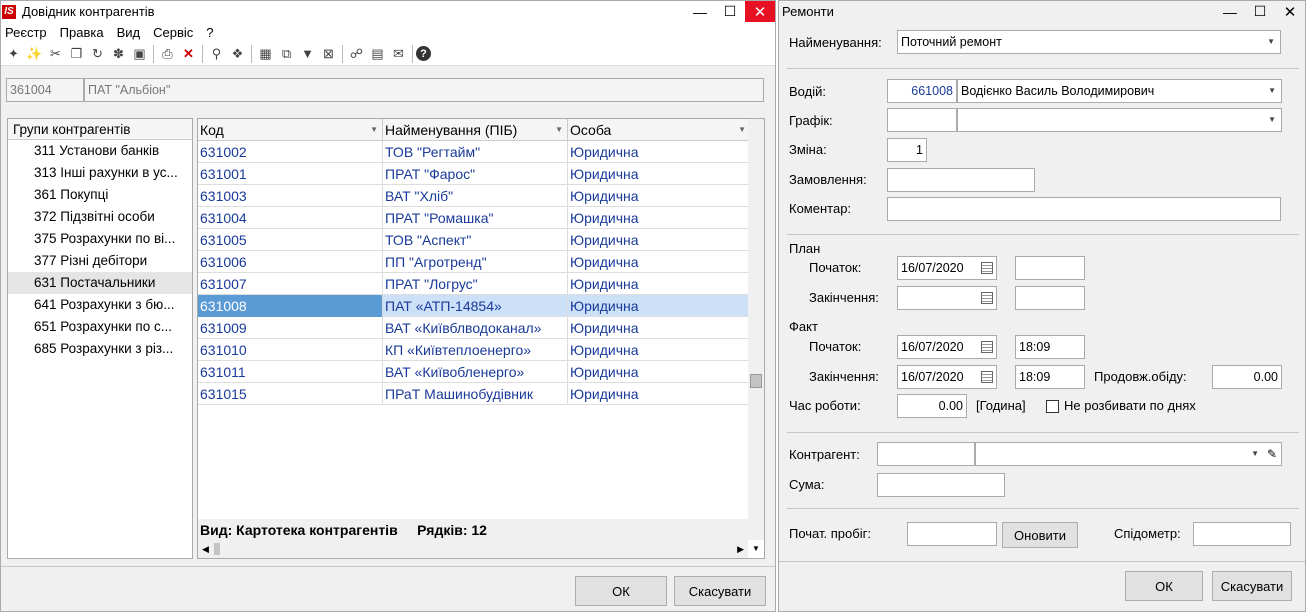  What do you see at coordinates (907, 150) in the screenshot?
I see `shift-field: 1` at bounding box center [907, 150].